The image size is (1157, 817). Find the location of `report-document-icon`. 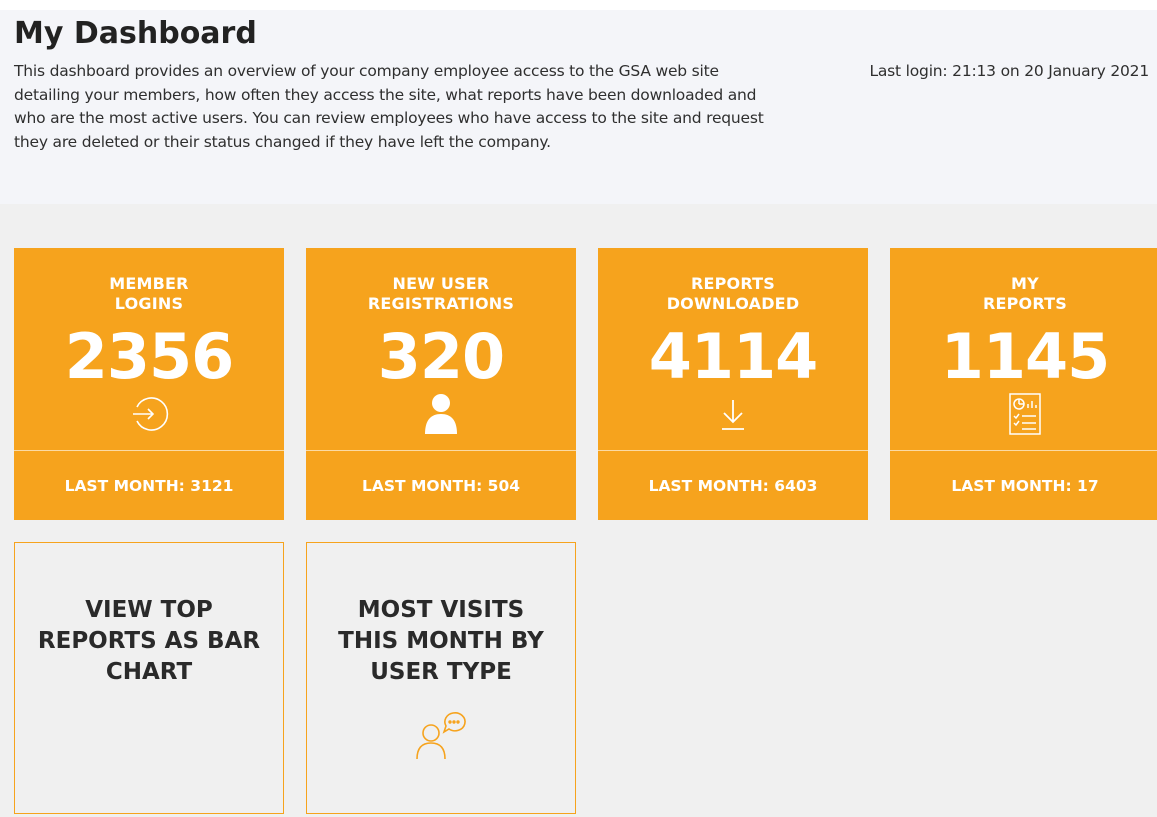

report-document-icon is located at coordinates (1025, 414).